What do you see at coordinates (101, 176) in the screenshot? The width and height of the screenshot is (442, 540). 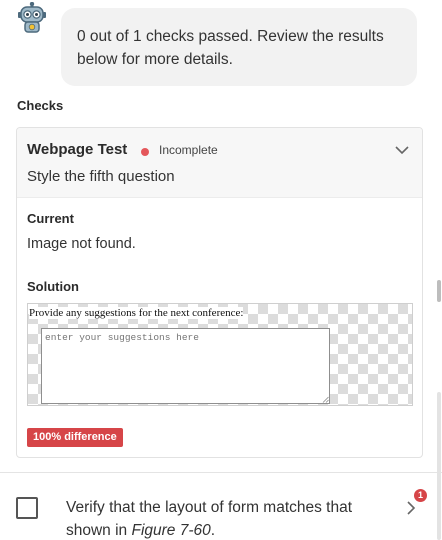 I see `check-question: Style the fifth question` at bounding box center [101, 176].